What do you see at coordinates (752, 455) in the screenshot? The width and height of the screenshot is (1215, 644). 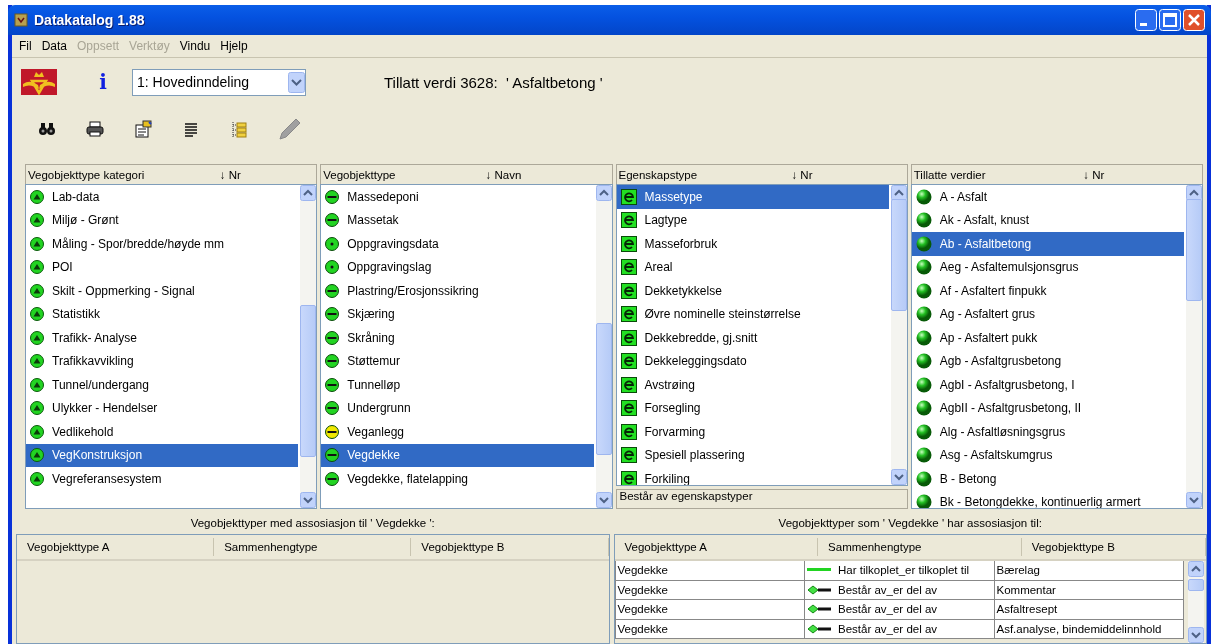 I see `list-item: Spesiell plassering` at bounding box center [752, 455].